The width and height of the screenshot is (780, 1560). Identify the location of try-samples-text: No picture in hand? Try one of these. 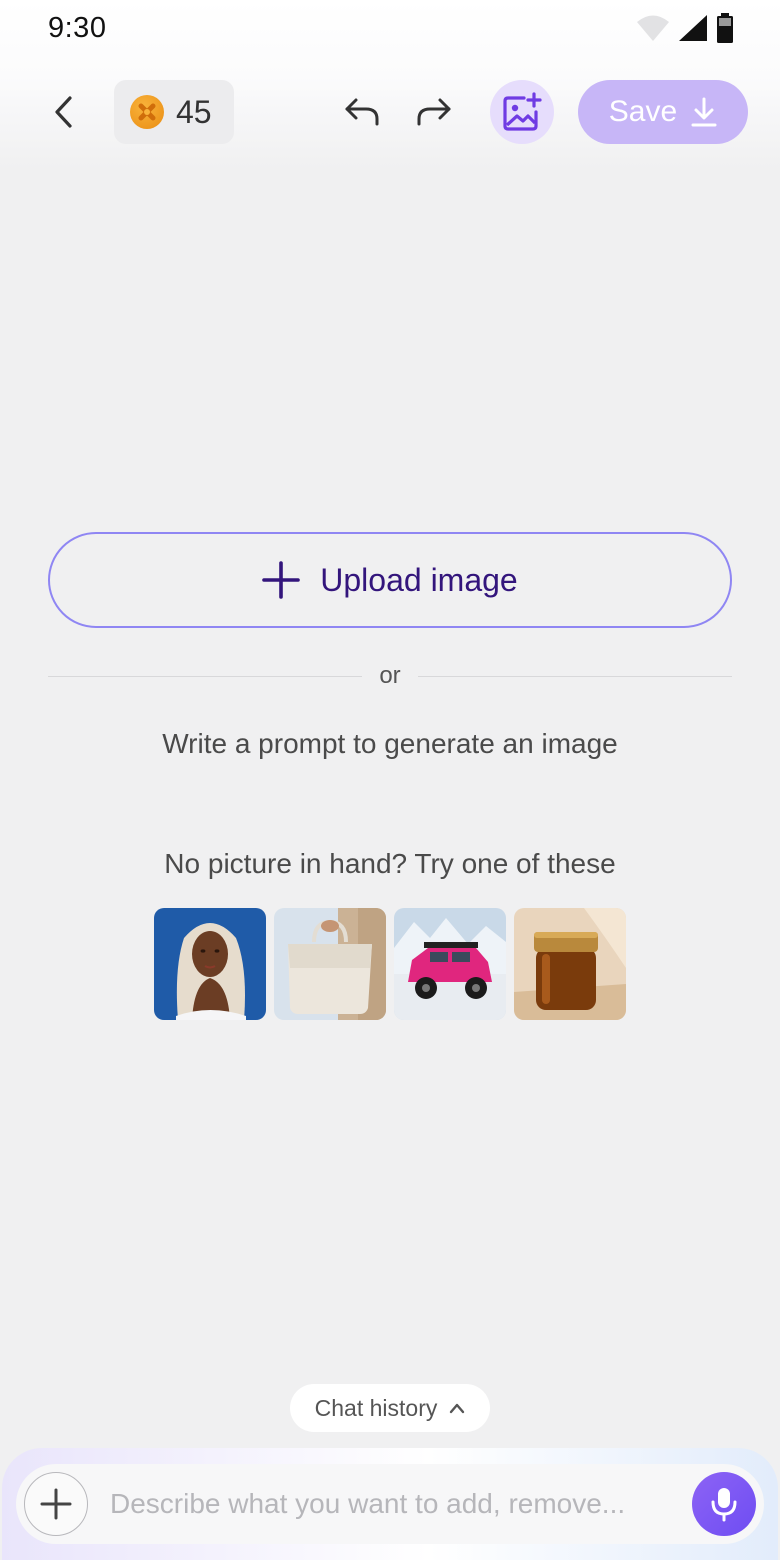
(390, 863).